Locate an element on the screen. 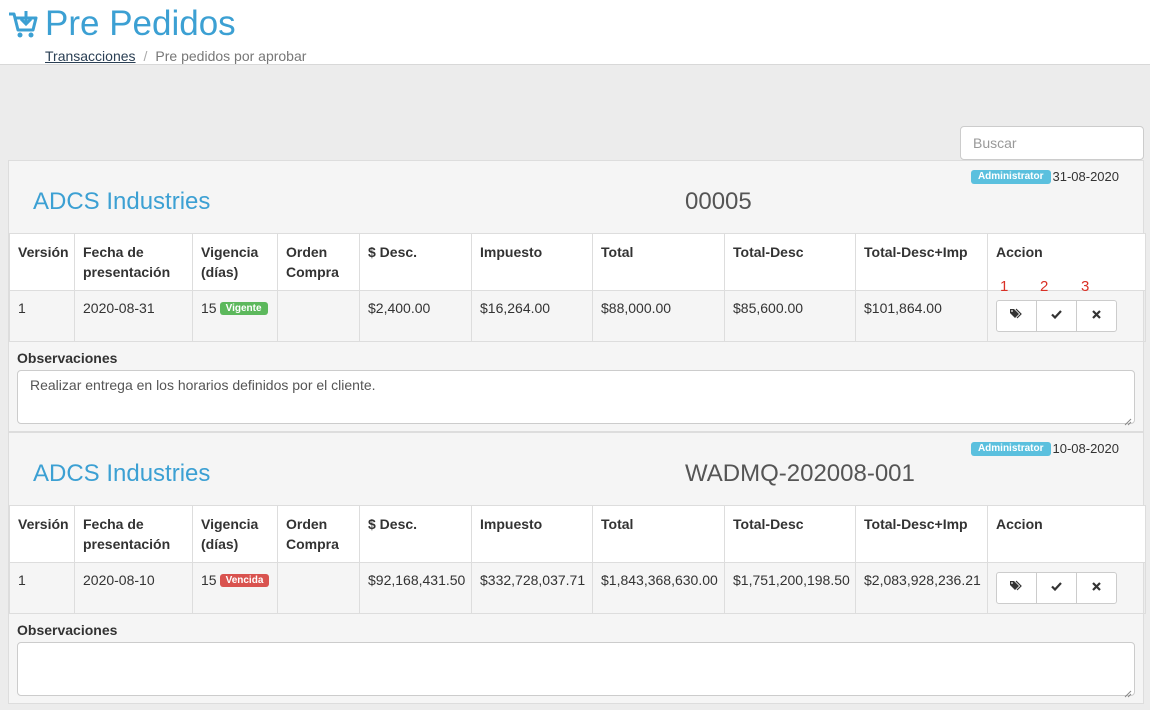  cell-total-desc-imp: $2,083,928,236.21 is located at coordinates (921, 588).